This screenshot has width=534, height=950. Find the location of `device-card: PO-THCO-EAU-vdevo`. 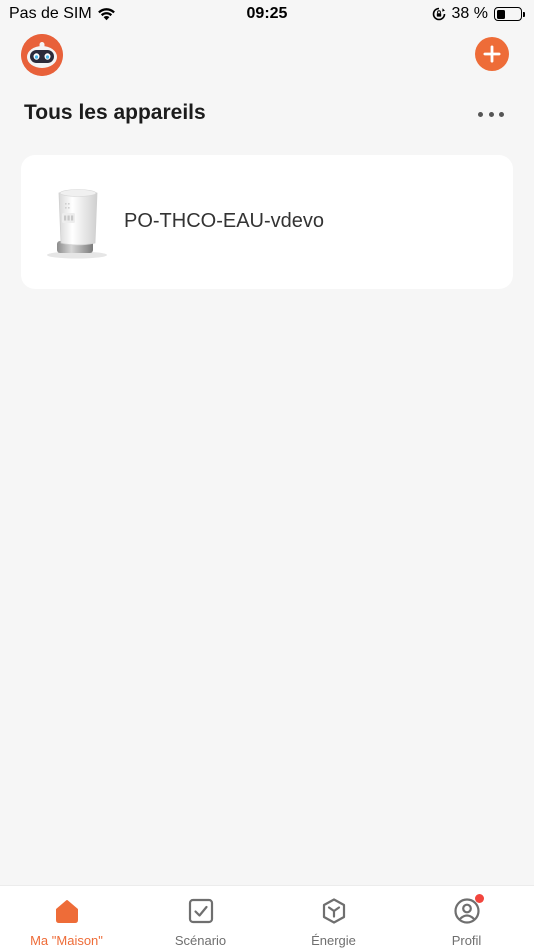

device-card: PO-THCO-EAU-vdevo is located at coordinates (267, 222).